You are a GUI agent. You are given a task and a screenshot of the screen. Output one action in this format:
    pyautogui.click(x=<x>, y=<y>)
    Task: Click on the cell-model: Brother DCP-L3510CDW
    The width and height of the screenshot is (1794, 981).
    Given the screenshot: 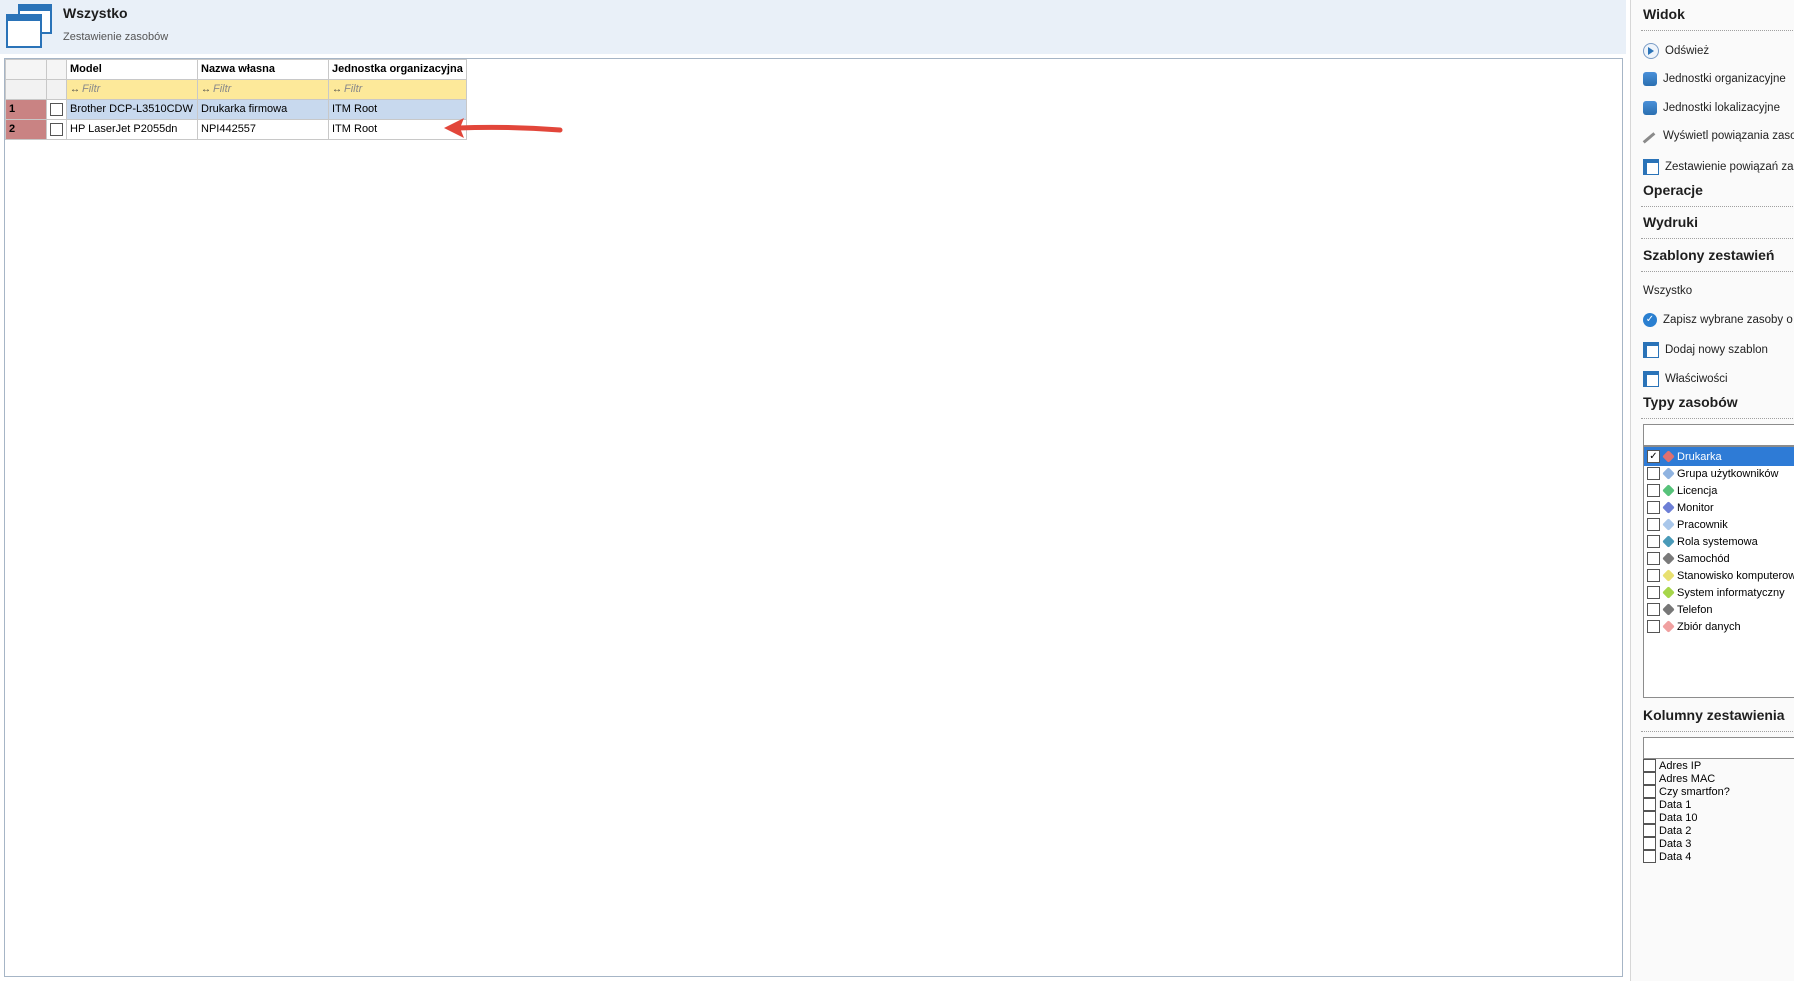 What is the action you would take?
    pyautogui.click(x=132, y=109)
    